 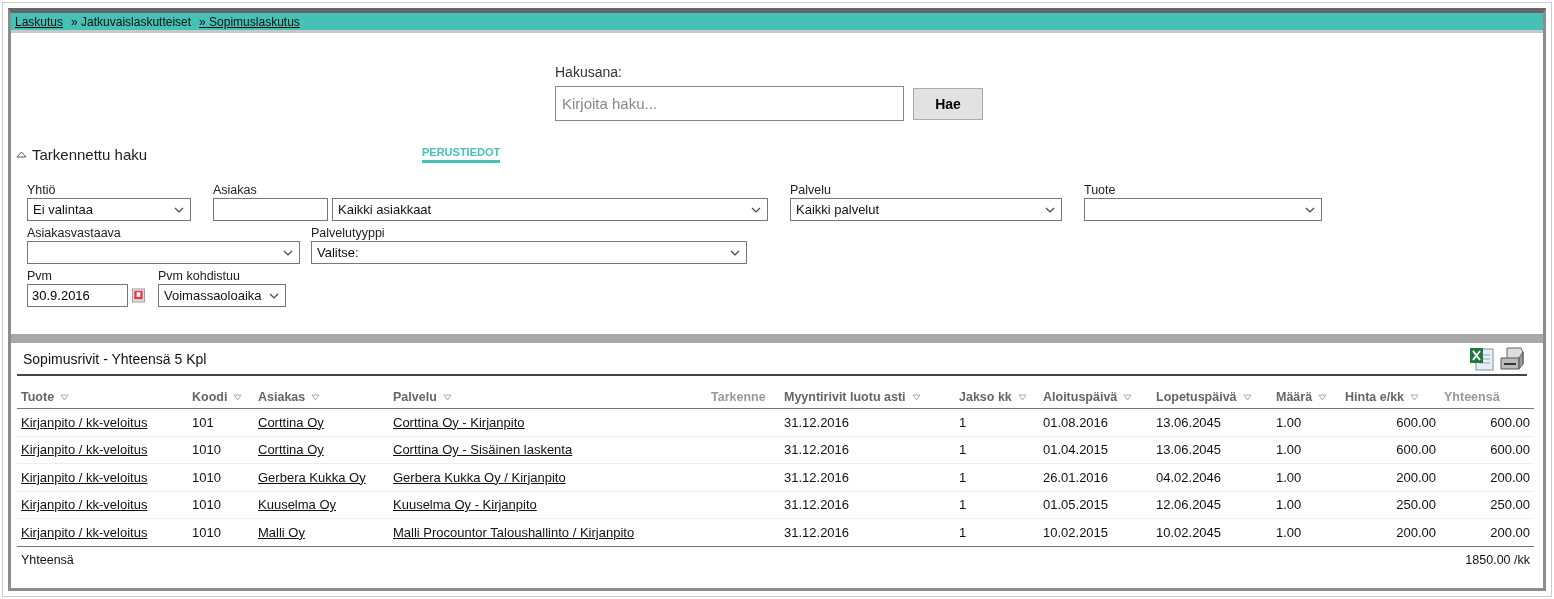 I want to click on column-header: Hinta e/kk, so click(x=1390, y=395).